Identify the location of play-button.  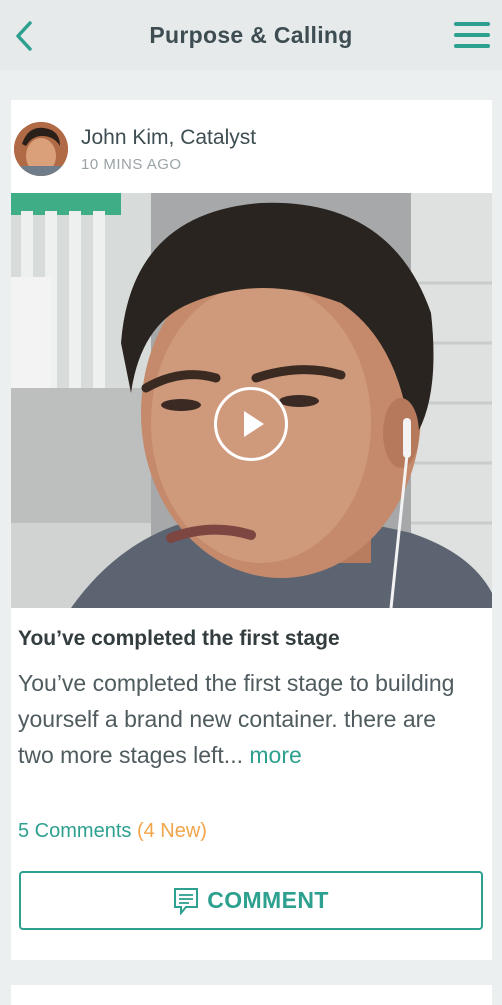
(251, 424).